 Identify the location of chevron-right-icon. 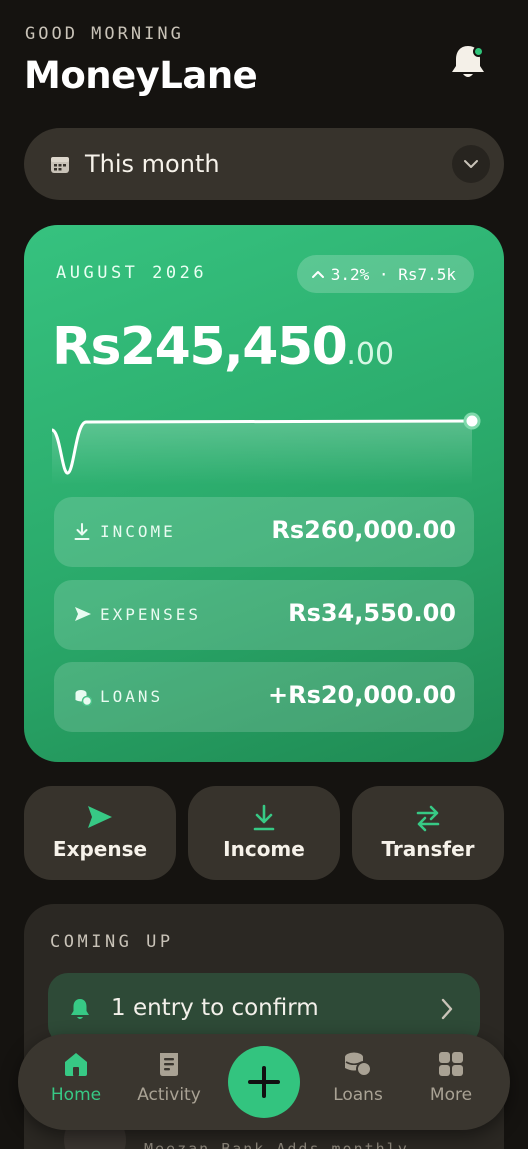
(447, 1009).